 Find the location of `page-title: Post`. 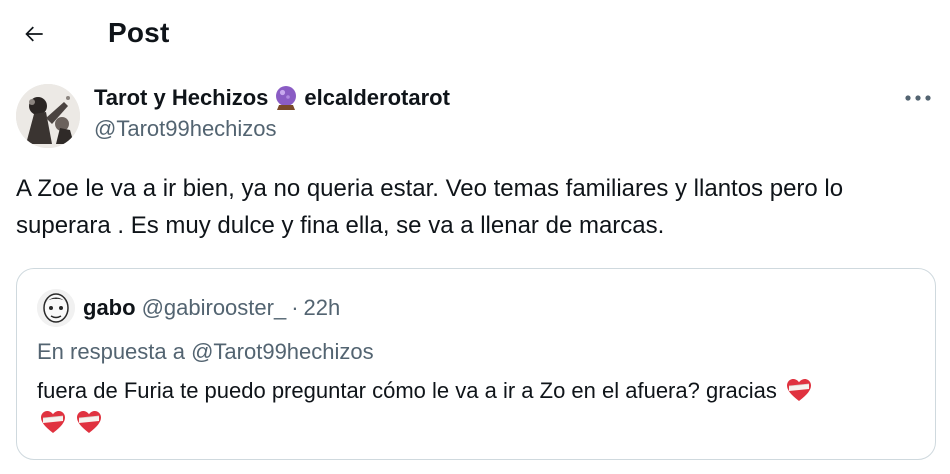

page-title: Post is located at coordinates (139, 32).